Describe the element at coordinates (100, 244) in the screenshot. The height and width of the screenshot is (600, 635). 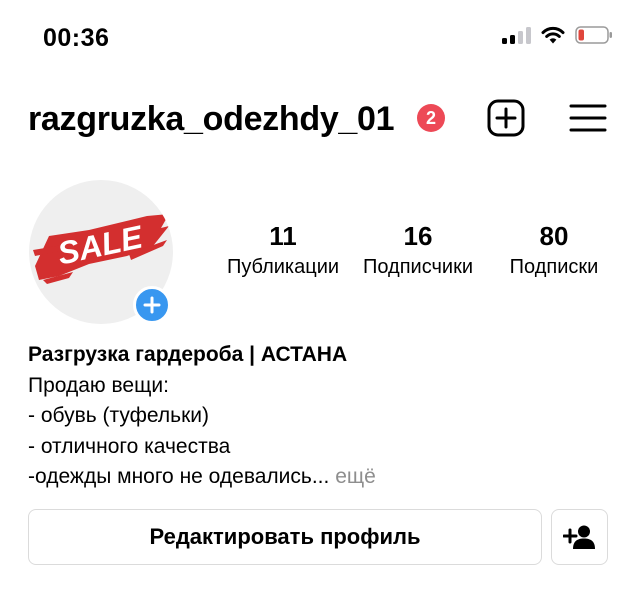
I see `svg-text: SALE` at that location.